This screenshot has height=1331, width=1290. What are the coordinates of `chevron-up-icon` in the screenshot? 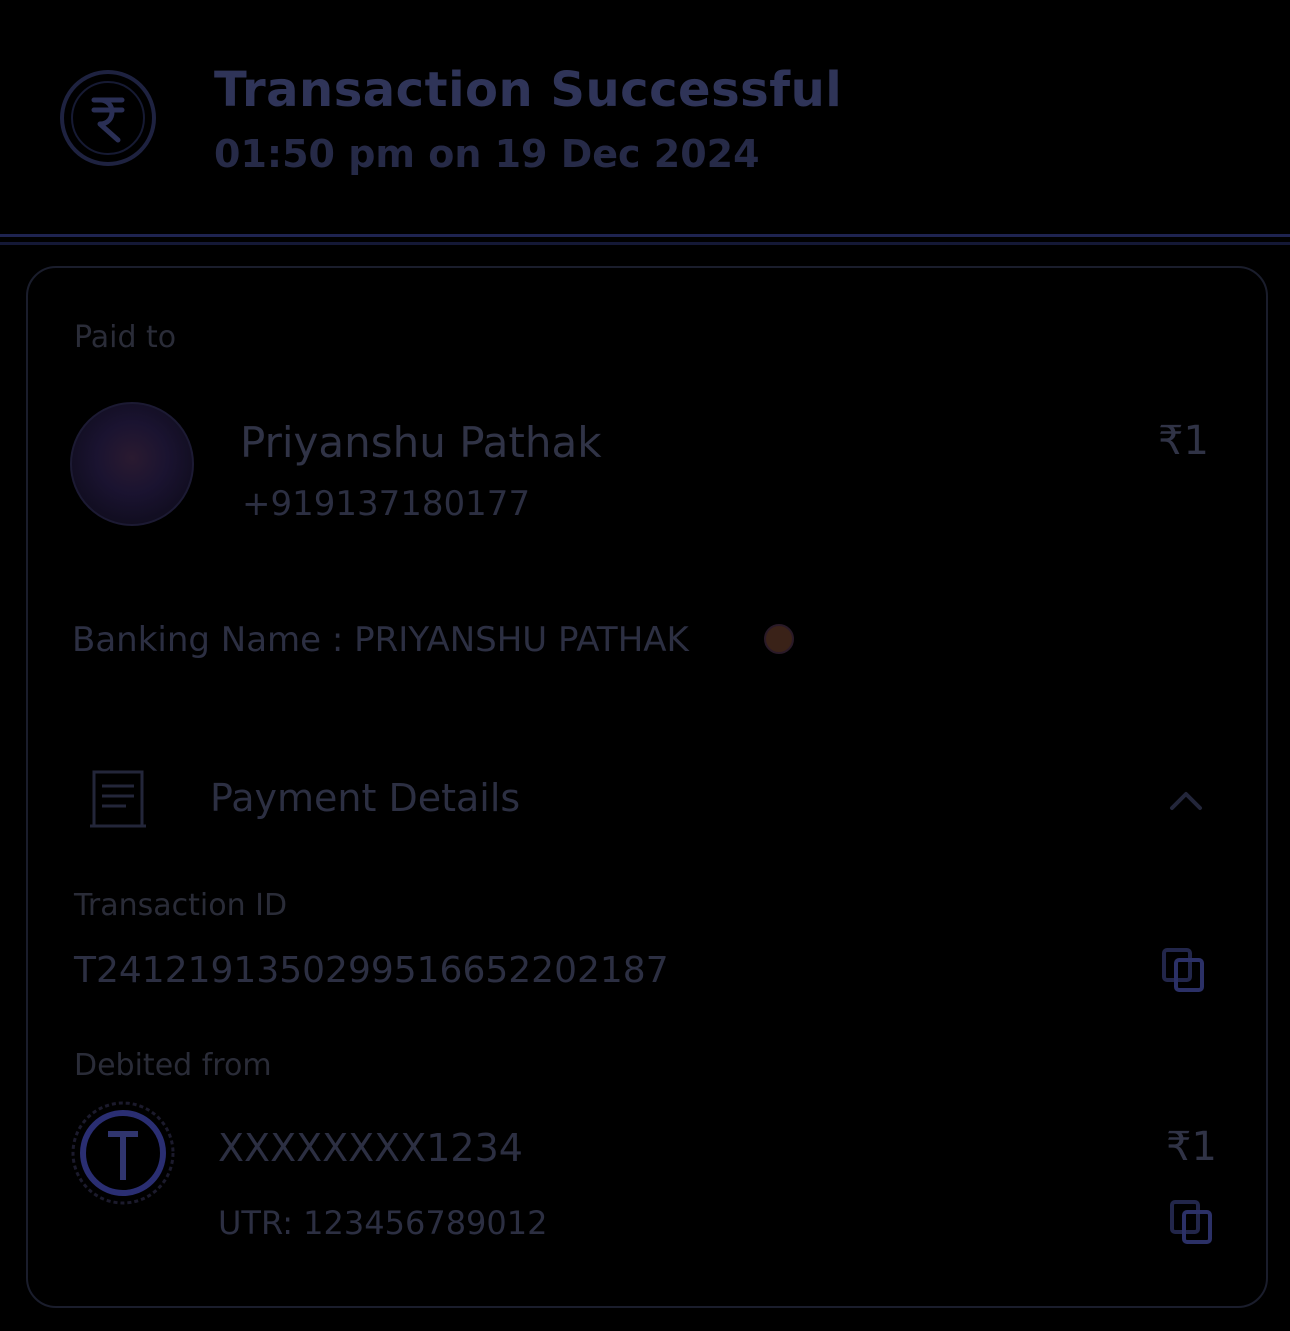 It's located at (1186, 800).